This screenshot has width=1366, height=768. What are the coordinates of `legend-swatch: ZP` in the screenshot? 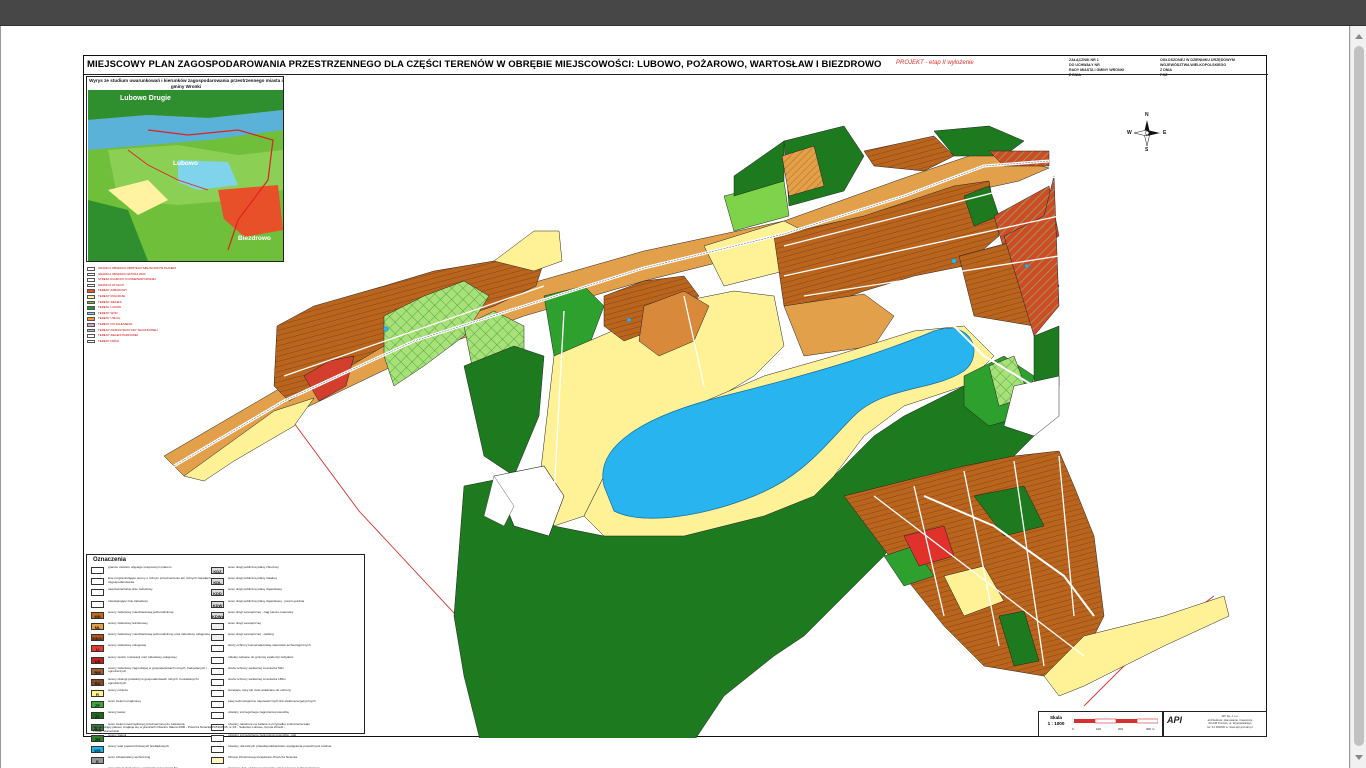 It's located at (97, 705).